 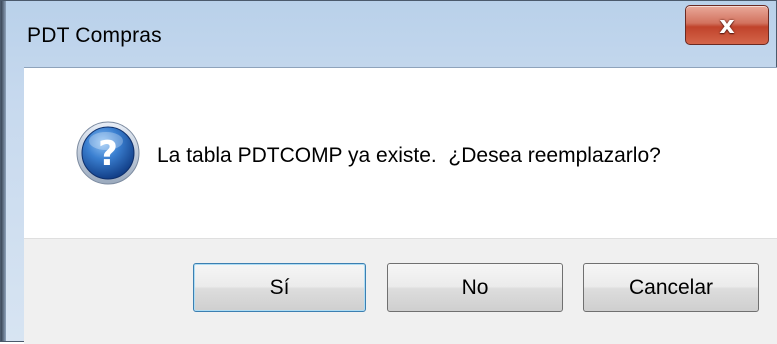 I want to click on close-button: x, so click(x=727, y=25).